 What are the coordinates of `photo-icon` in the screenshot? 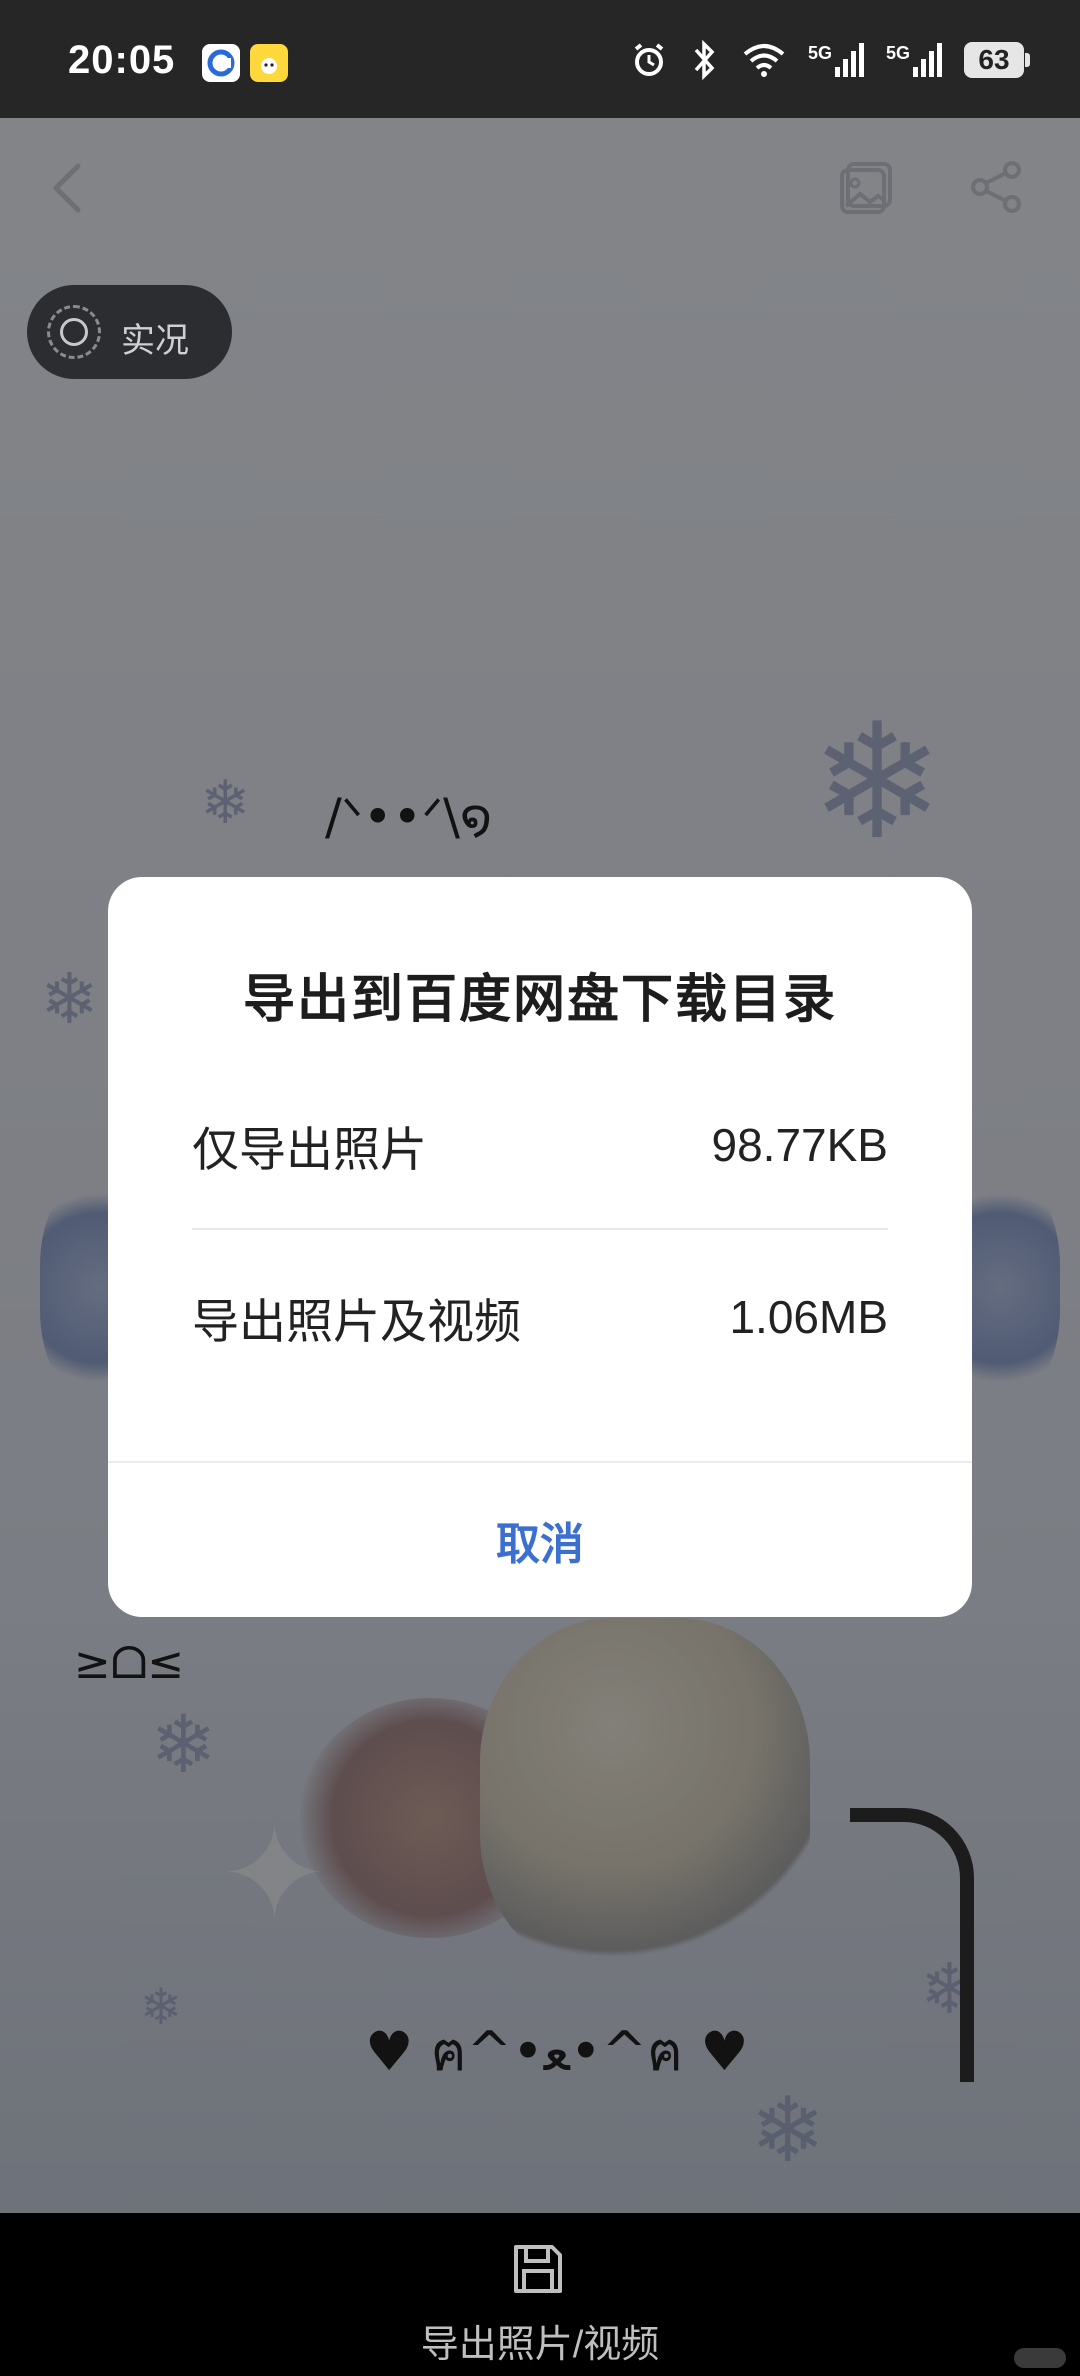 It's located at (866, 188).